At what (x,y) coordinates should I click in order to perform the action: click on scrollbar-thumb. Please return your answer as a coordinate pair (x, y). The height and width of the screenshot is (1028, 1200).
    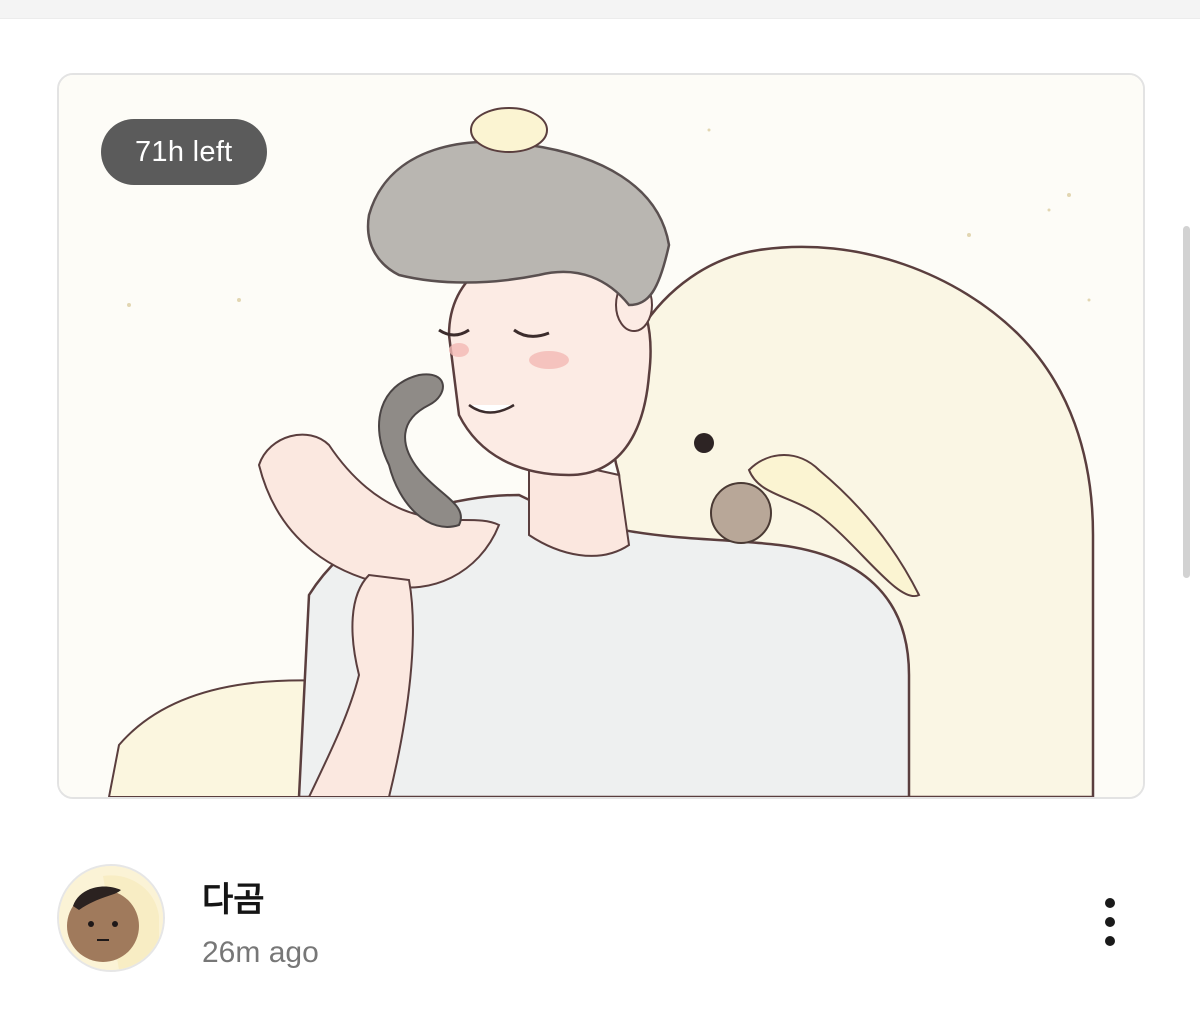
    Looking at the image, I should click on (1186, 402).